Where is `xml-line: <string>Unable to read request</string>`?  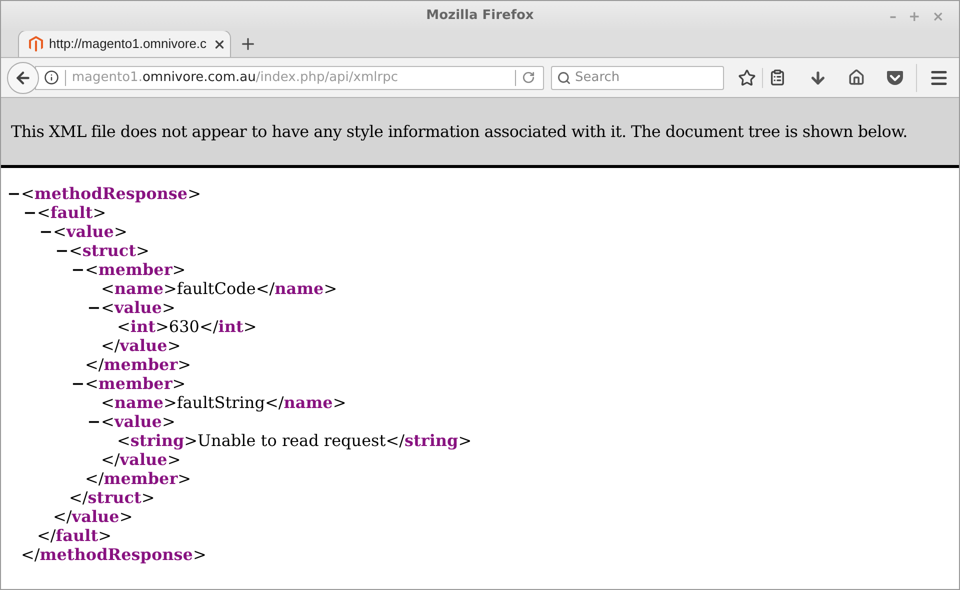
xml-line: <string>Unable to read request</string> is located at coordinates (294, 441).